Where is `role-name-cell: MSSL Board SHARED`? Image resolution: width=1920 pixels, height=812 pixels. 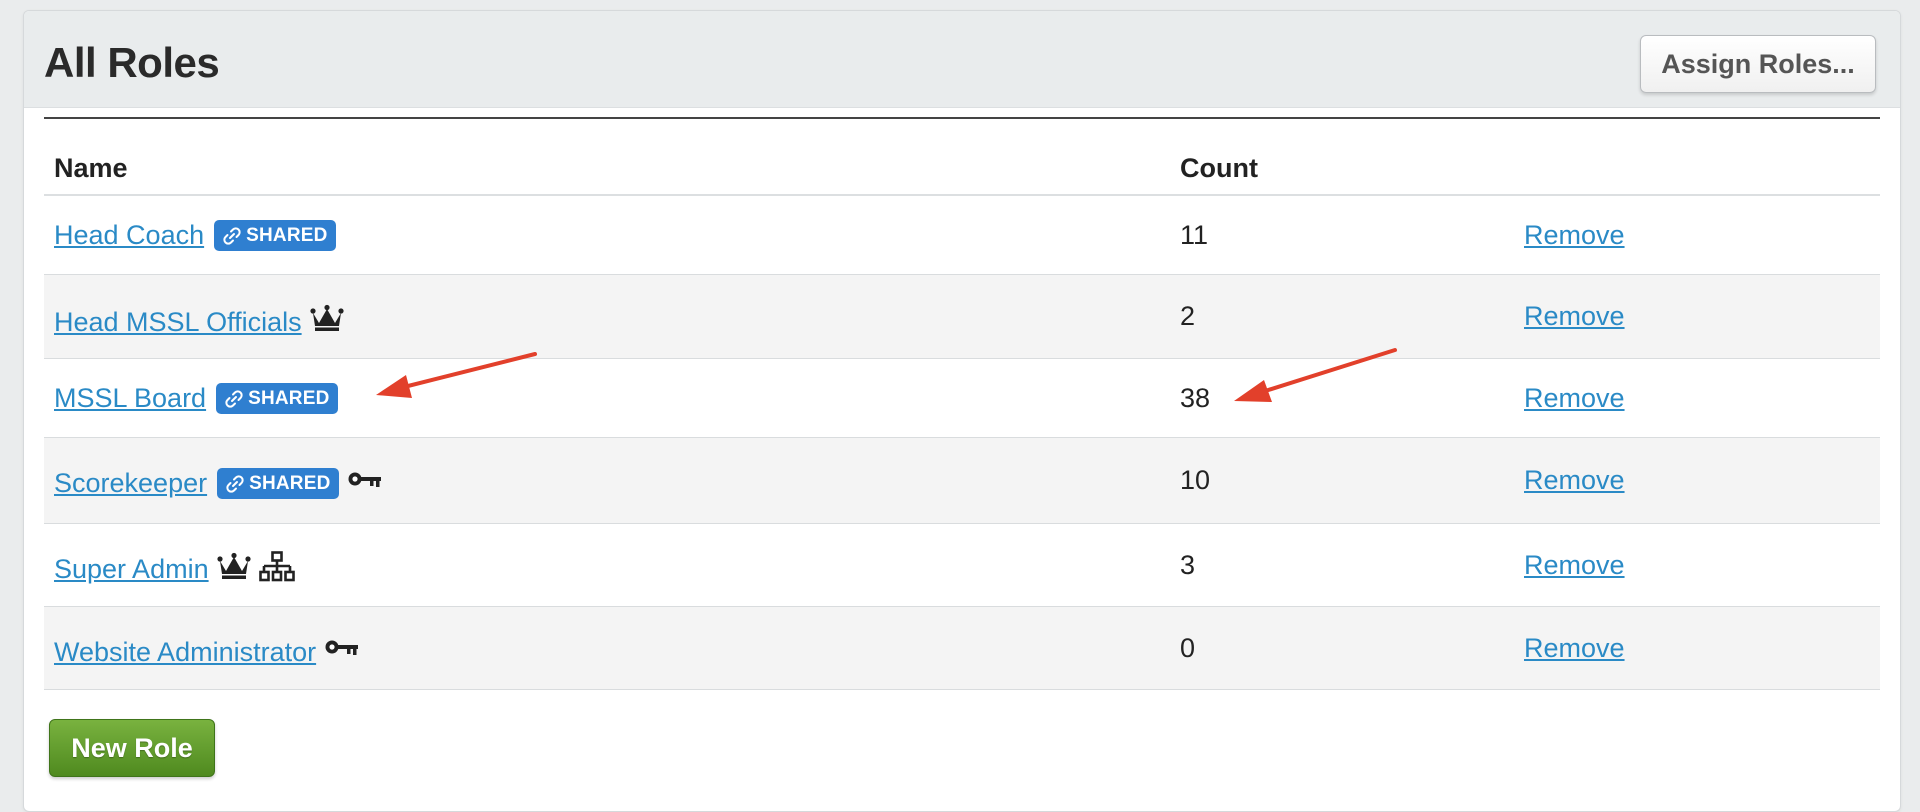
role-name-cell: MSSL Board SHARED is located at coordinates (196, 398).